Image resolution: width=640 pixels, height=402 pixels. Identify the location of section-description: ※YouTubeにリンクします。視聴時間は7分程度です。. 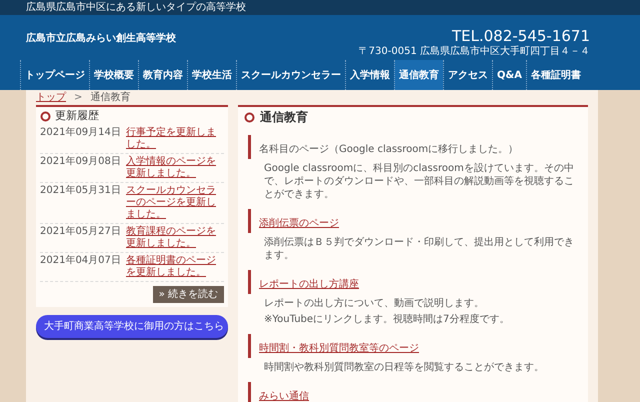
(386, 319).